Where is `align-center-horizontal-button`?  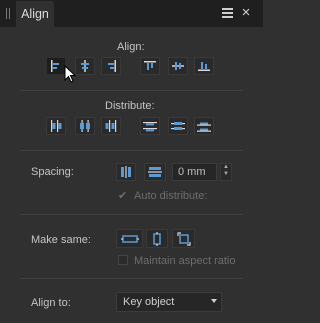 align-center-horizontal-button is located at coordinates (85, 66).